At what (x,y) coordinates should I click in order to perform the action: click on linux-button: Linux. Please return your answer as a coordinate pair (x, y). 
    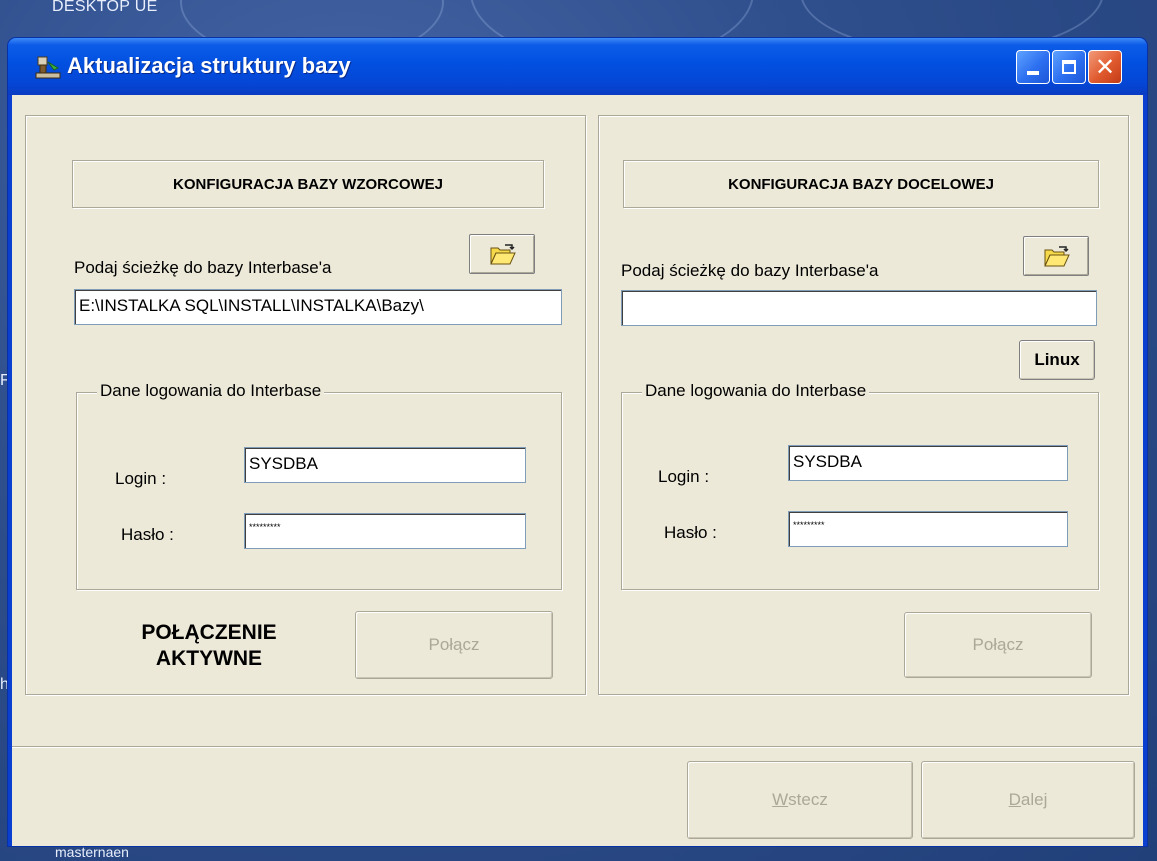
    Looking at the image, I should click on (1057, 360).